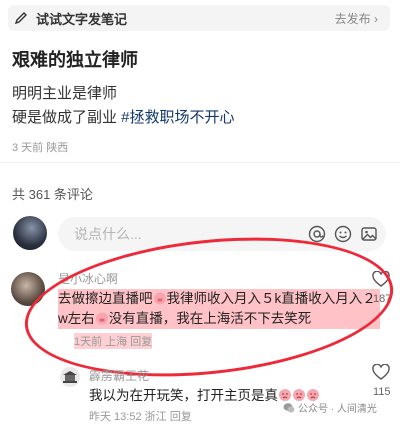  What do you see at coordinates (75, 60) in the screenshot?
I see `post-title: 艰难的独立律师` at bounding box center [75, 60].